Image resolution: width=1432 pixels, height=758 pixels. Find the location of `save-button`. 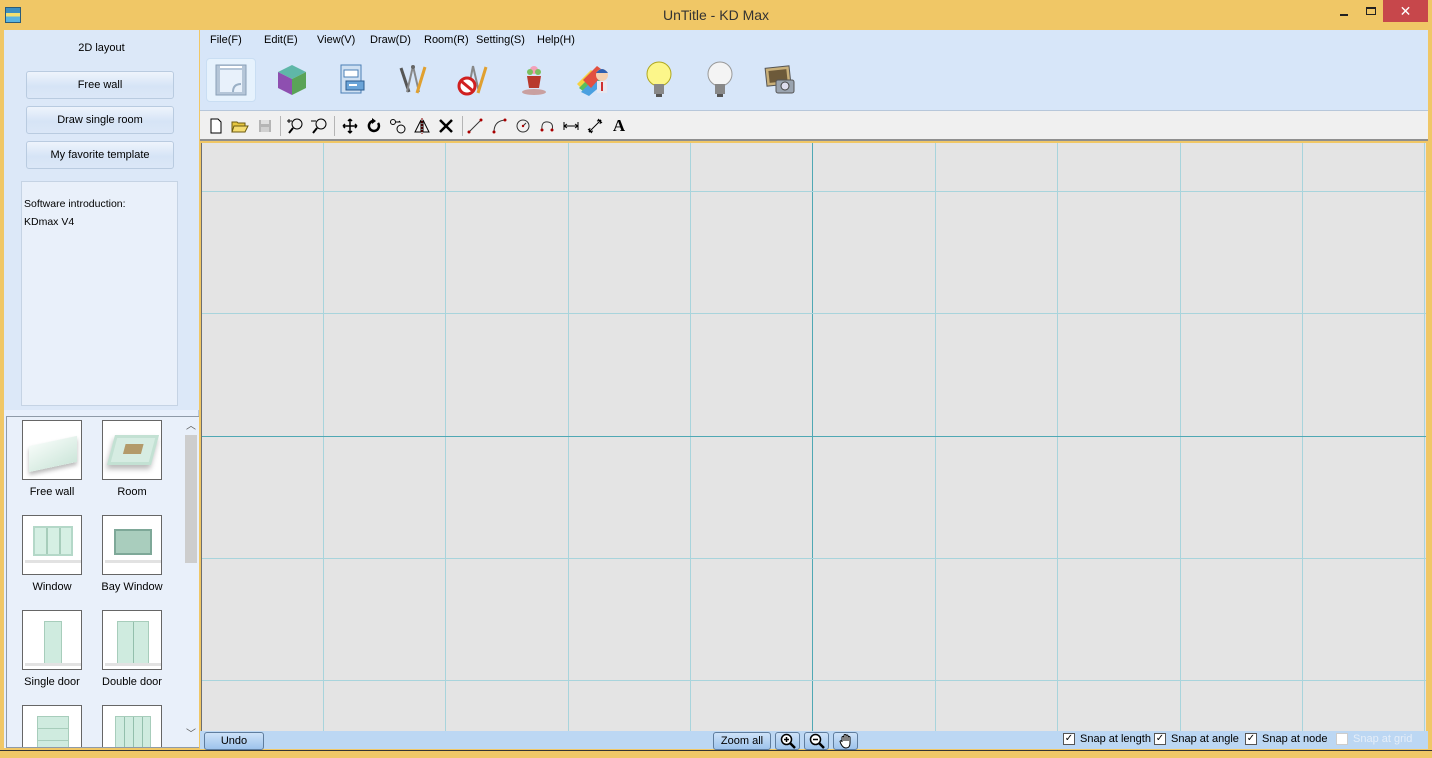

save-button is located at coordinates (265, 126).